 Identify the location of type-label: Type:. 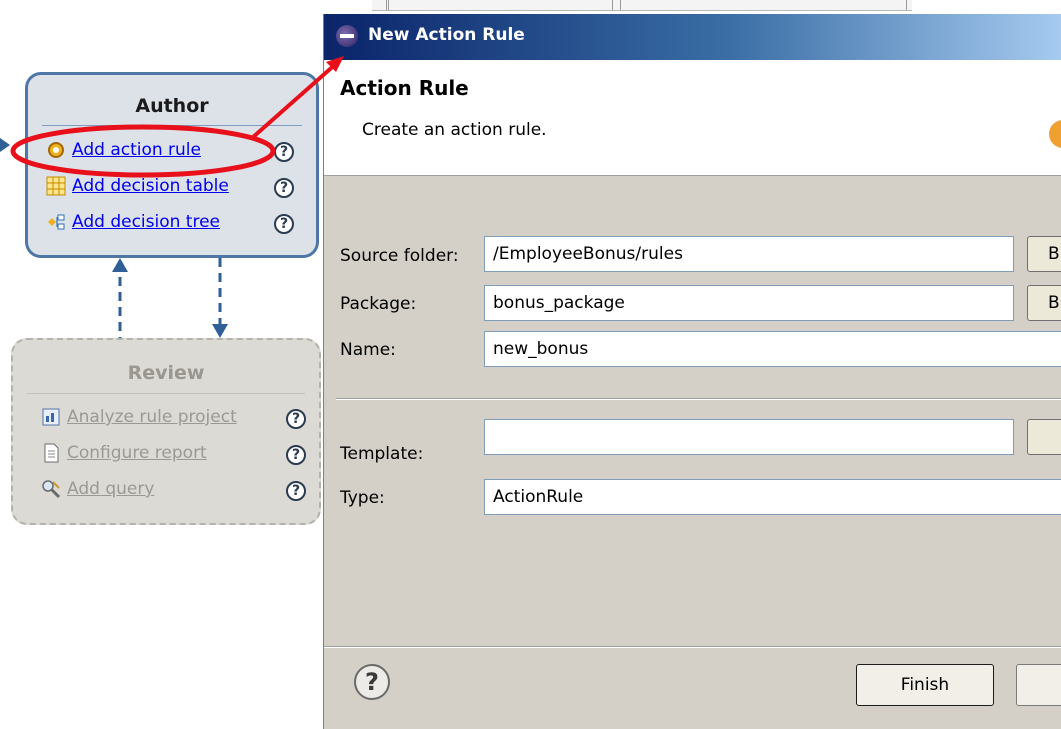
(362, 498).